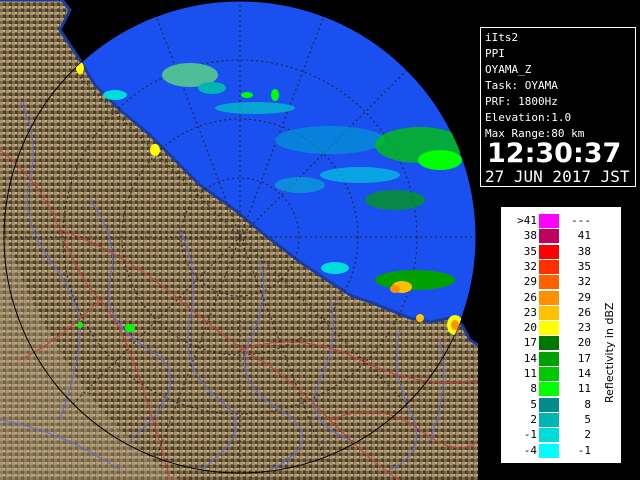 The width and height of the screenshot is (640, 480). I want to click on scan-date: 27 JUN 2017 JST, so click(557, 176).